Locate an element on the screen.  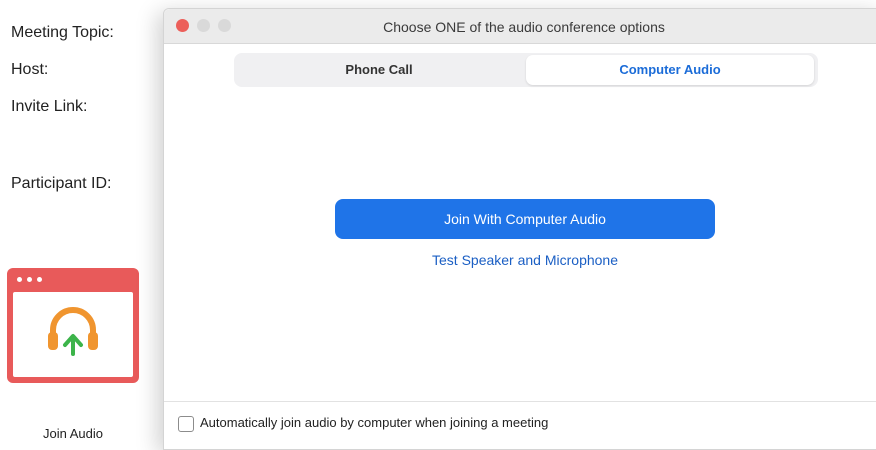
participant-id-label: Participant ID: is located at coordinates (61, 183).